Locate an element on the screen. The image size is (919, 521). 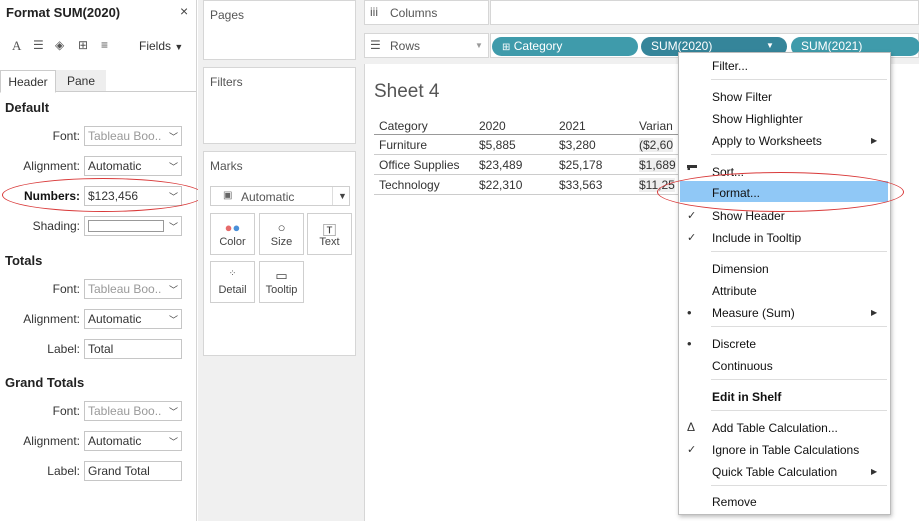
menu-item-attribute: Attribute is located at coordinates (734, 291).